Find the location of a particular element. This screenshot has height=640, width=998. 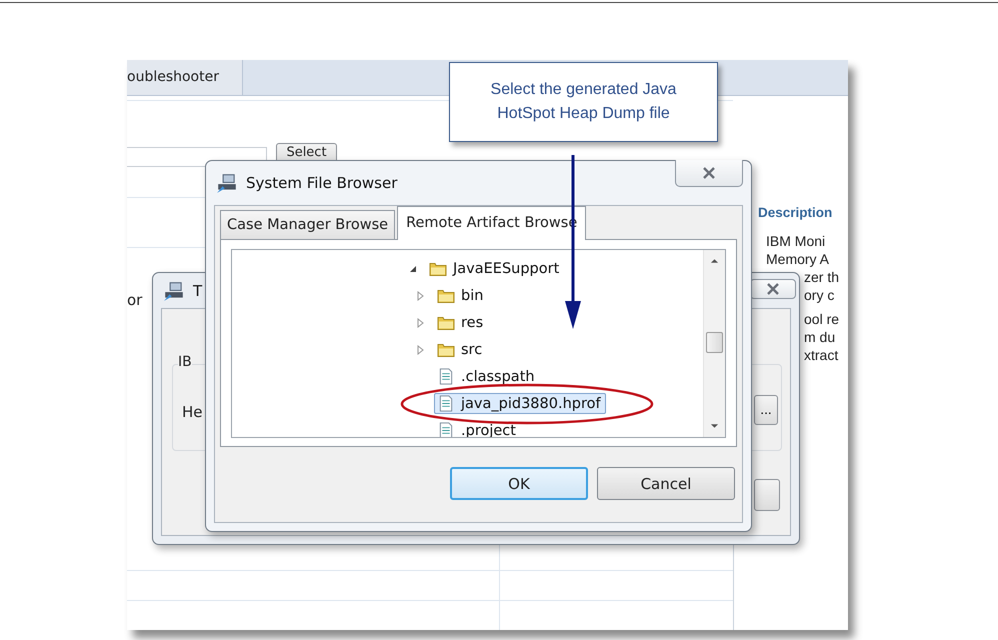

tab: Case Manager Browse is located at coordinates (308, 224).